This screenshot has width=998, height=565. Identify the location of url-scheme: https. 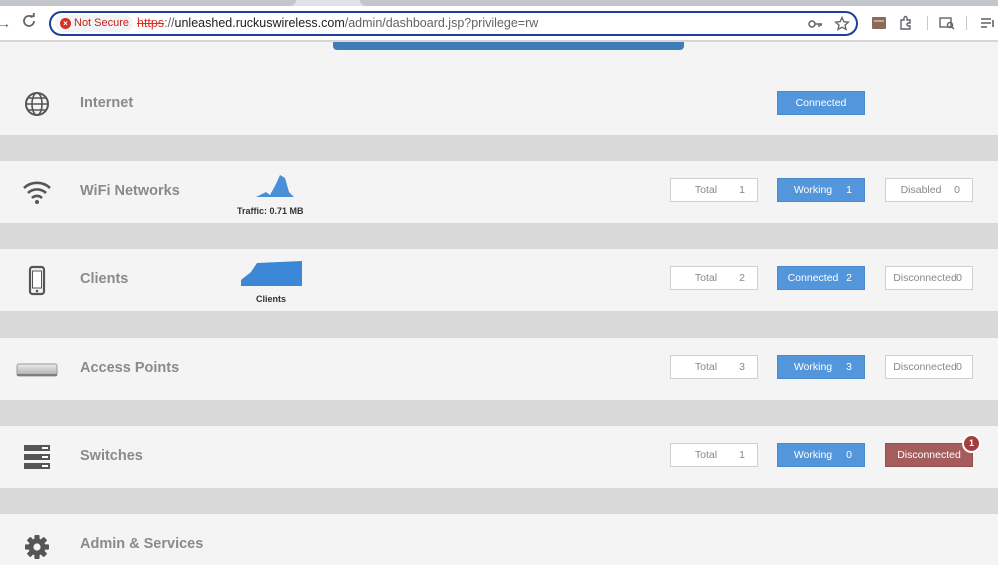
(151, 23).